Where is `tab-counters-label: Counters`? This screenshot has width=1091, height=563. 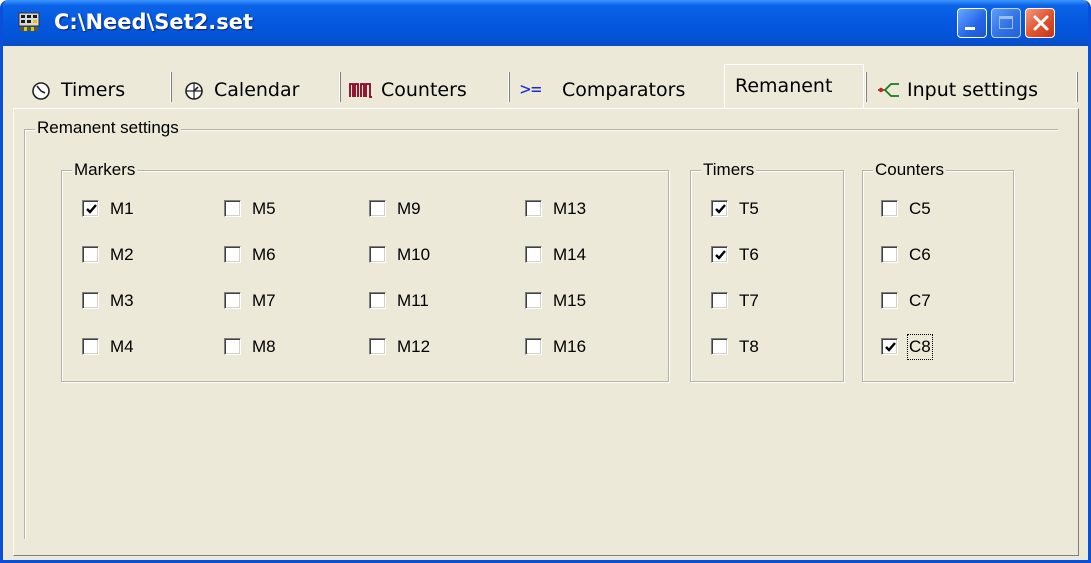 tab-counters-label: Counters is located at coordinates (424, 90).